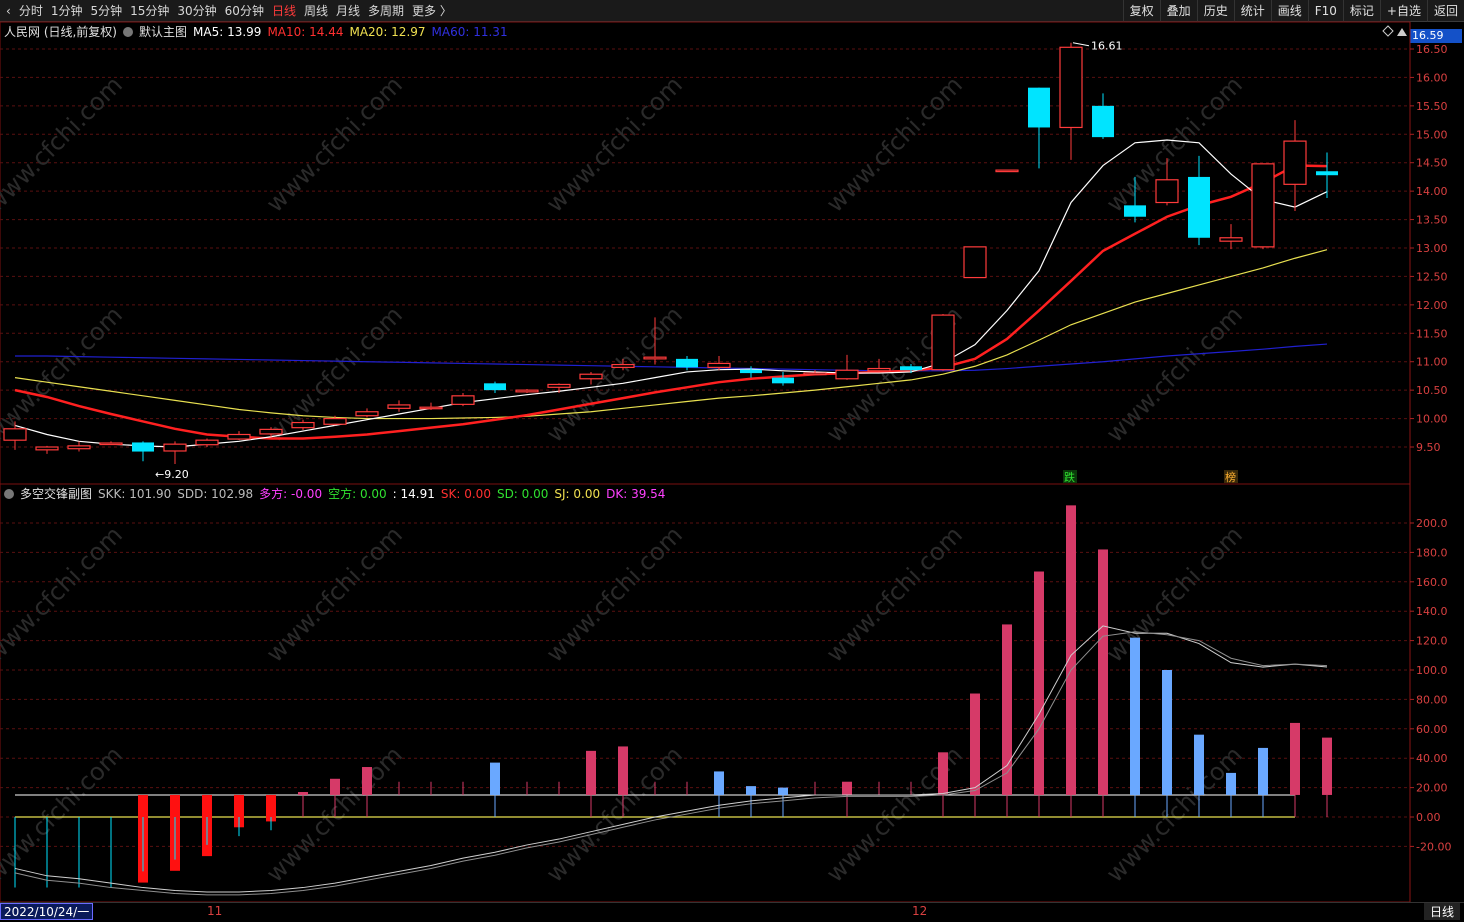 This screenshot has width=1464, height=922. Describe the element at coordinates (1069, 477) in the screenshot. I see `mark1-label: 跌` at that location.